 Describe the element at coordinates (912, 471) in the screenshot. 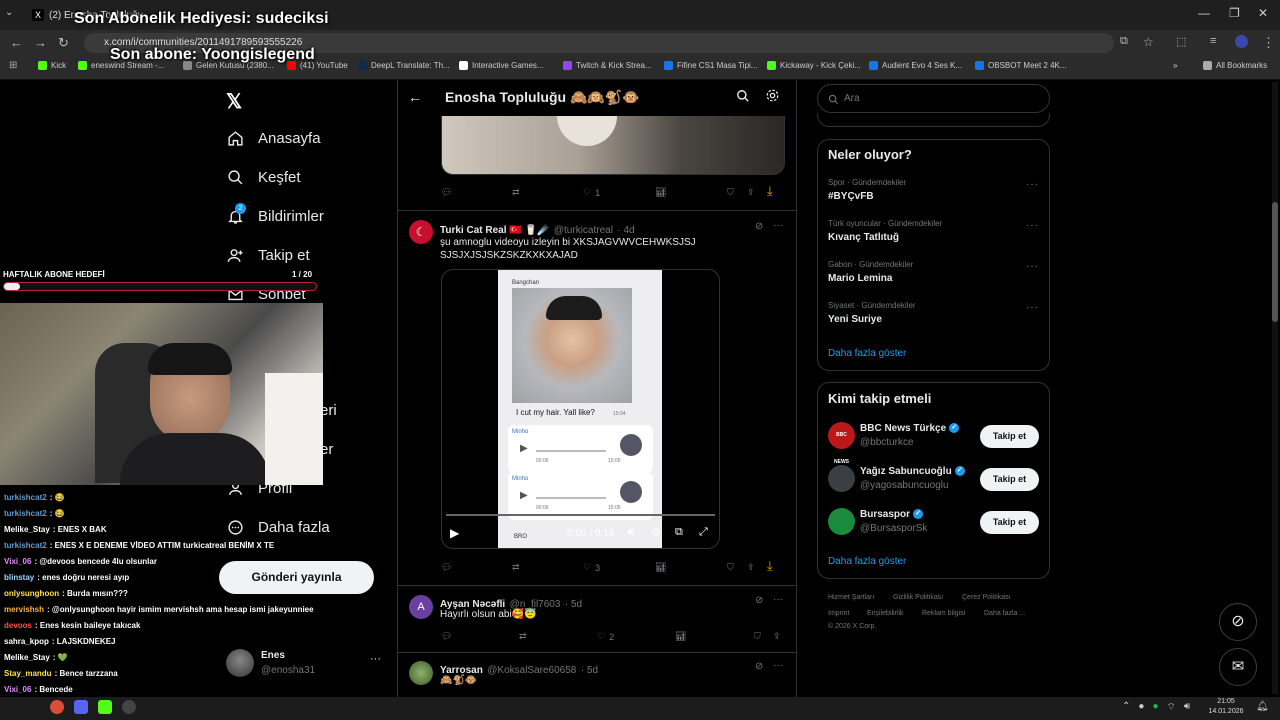

I see `follow-suggestion-name: Yağız Sabuncuoğlu ✓` at that location.